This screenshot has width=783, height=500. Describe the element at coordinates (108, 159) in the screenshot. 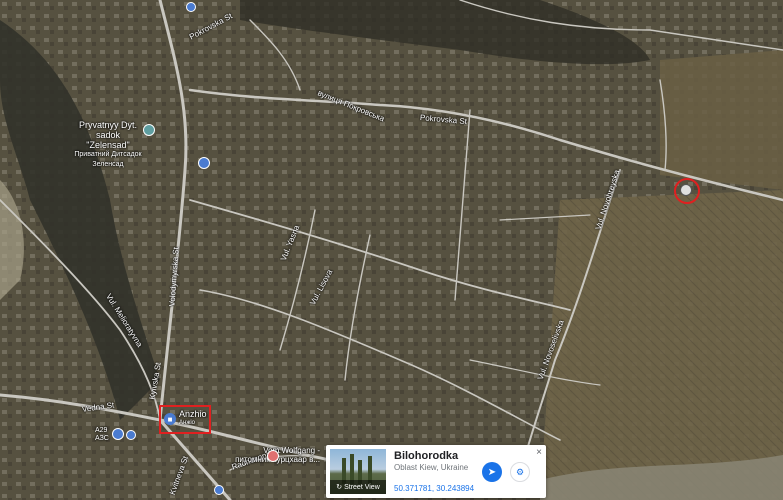

I see `poi-name-local: Приватний Дитсадок Зеленсад` at that location.